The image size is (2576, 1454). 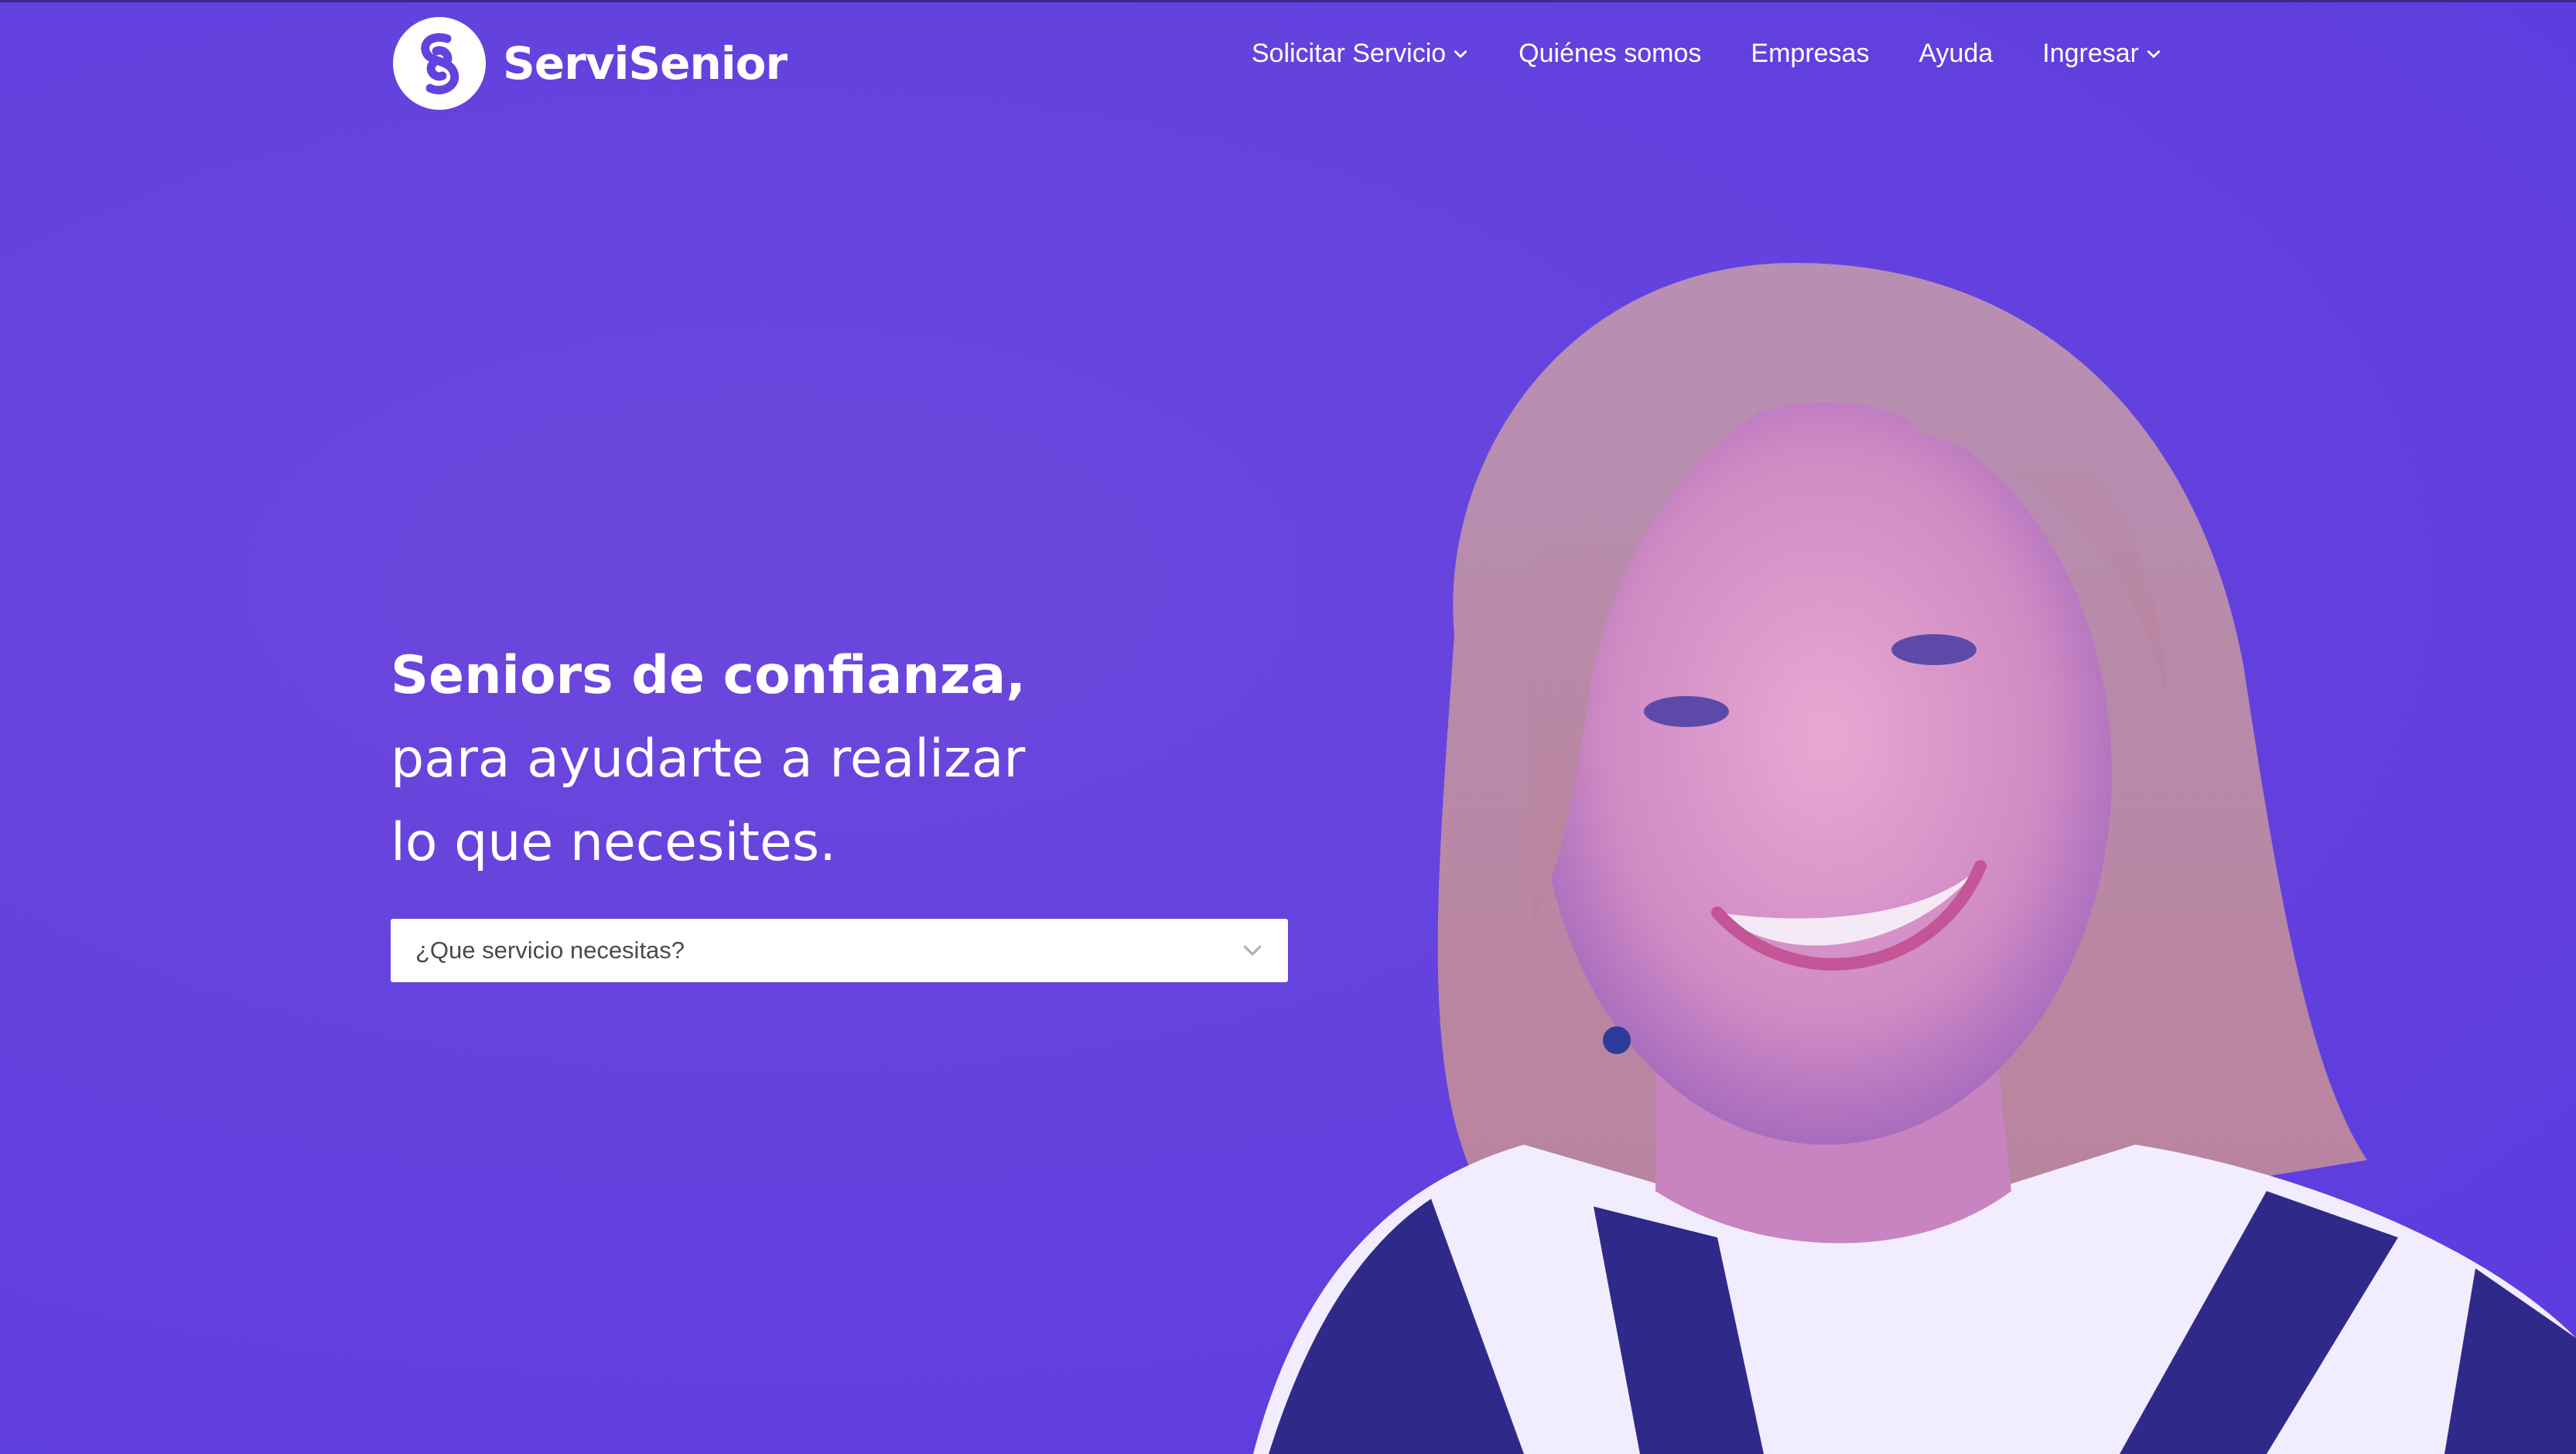 I want to click on hero-line-3: lo que necesites., so click(x=613, y=842).